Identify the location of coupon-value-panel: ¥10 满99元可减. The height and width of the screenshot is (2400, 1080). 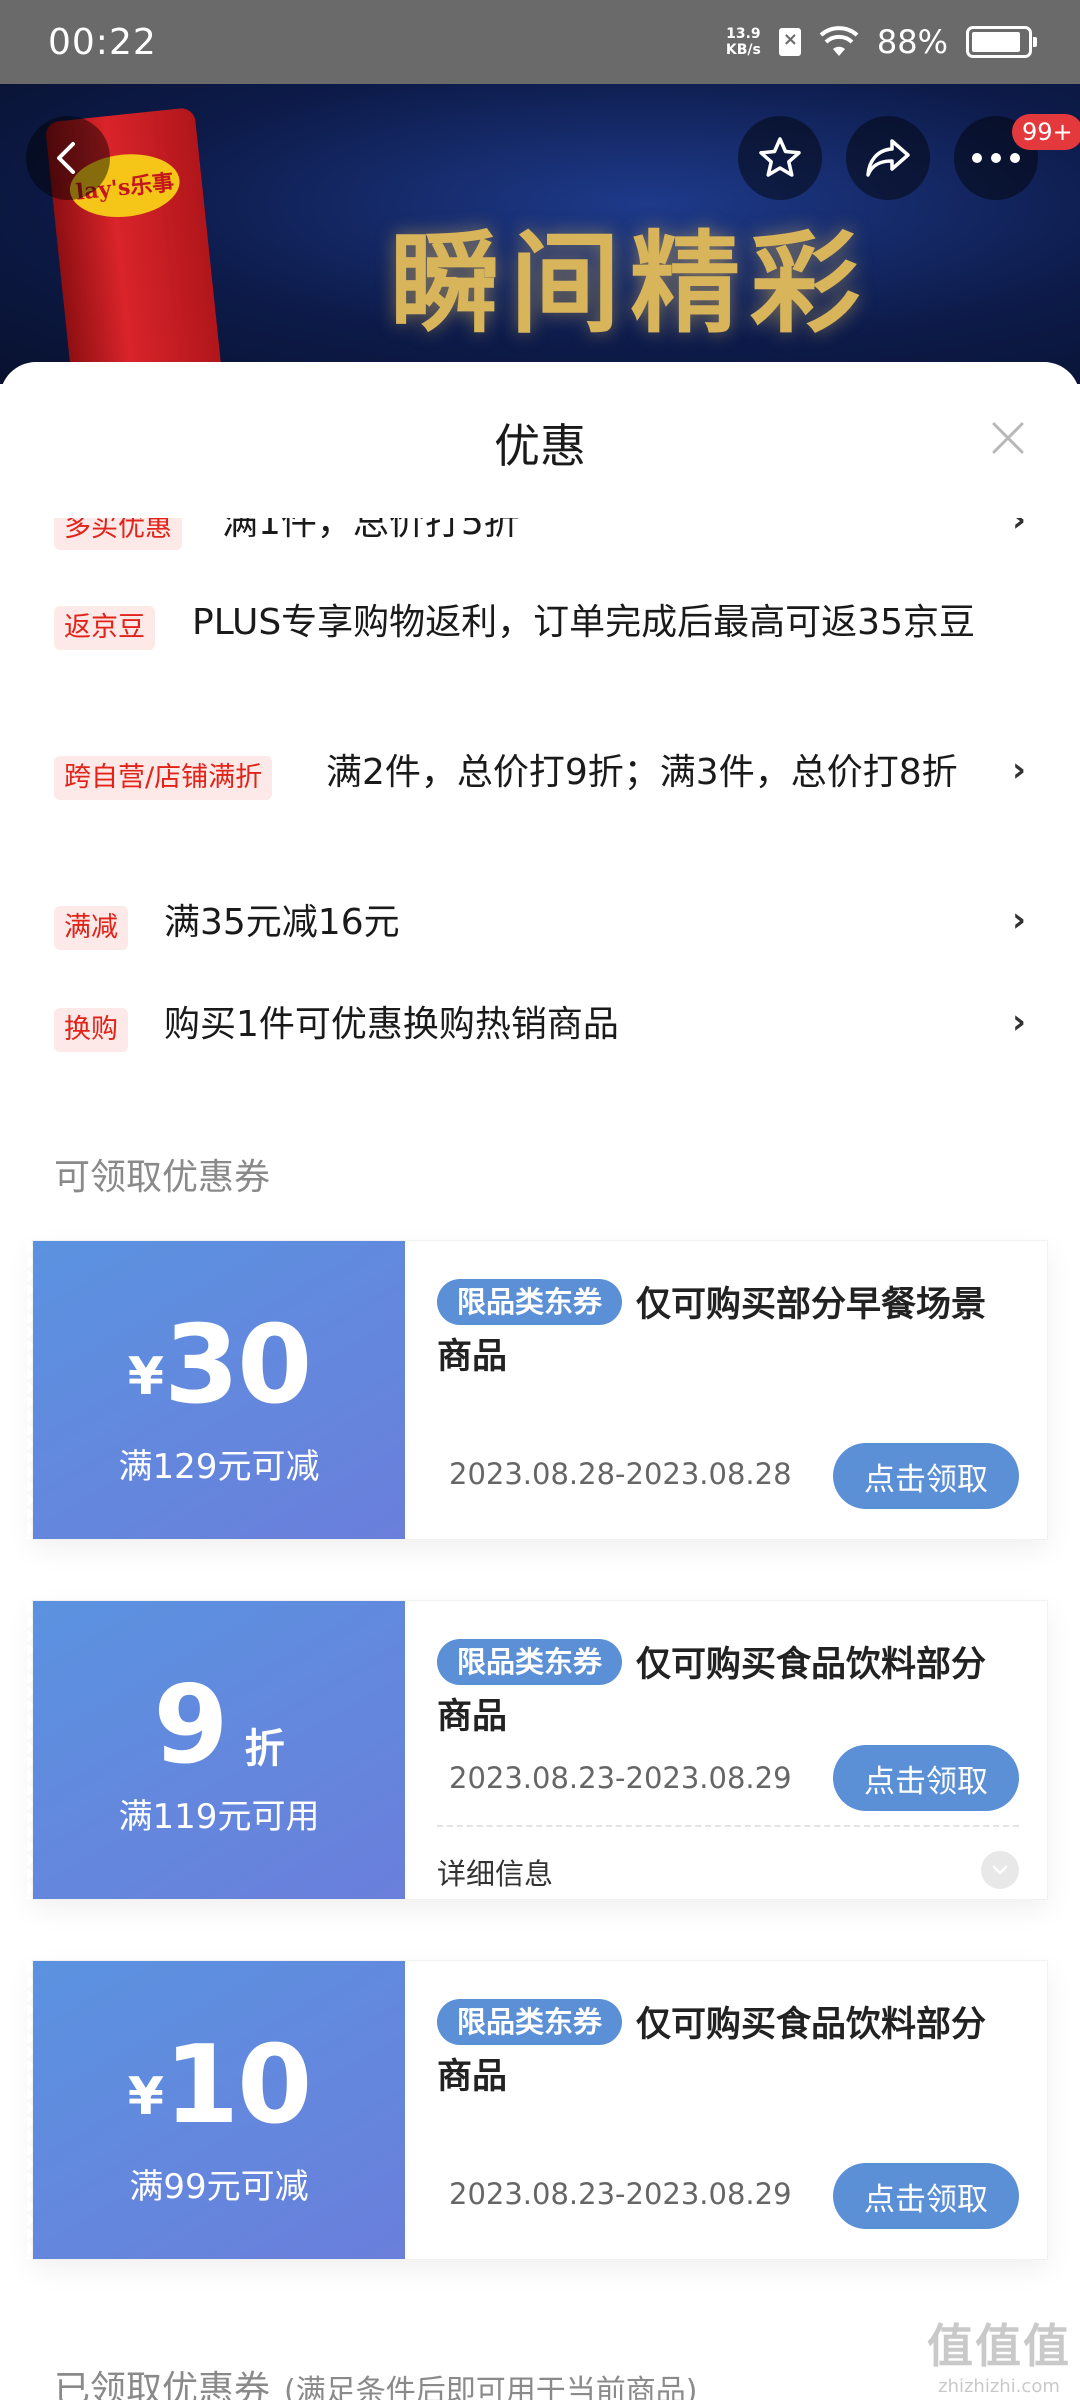
(216, 2110).